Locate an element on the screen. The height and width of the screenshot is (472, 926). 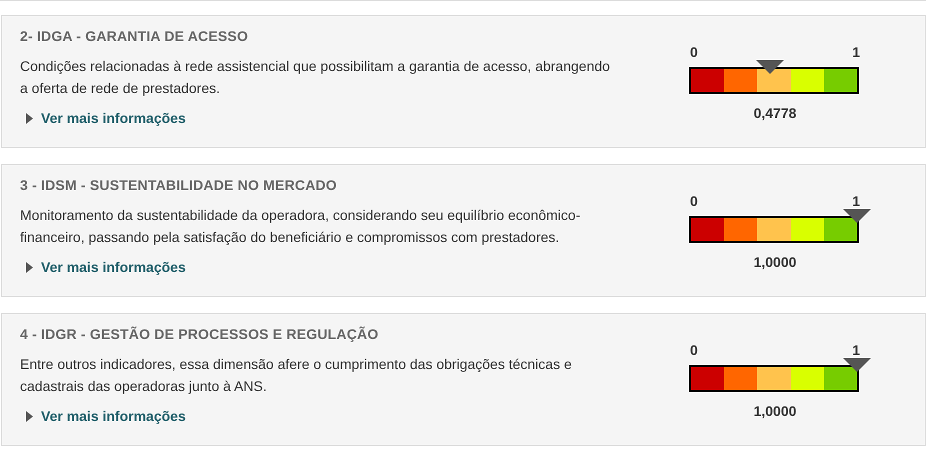
indicator-title: 3 - IDSM - SUSTENTABILIDADE NO MERCADO is located at coordinates (179, 185).